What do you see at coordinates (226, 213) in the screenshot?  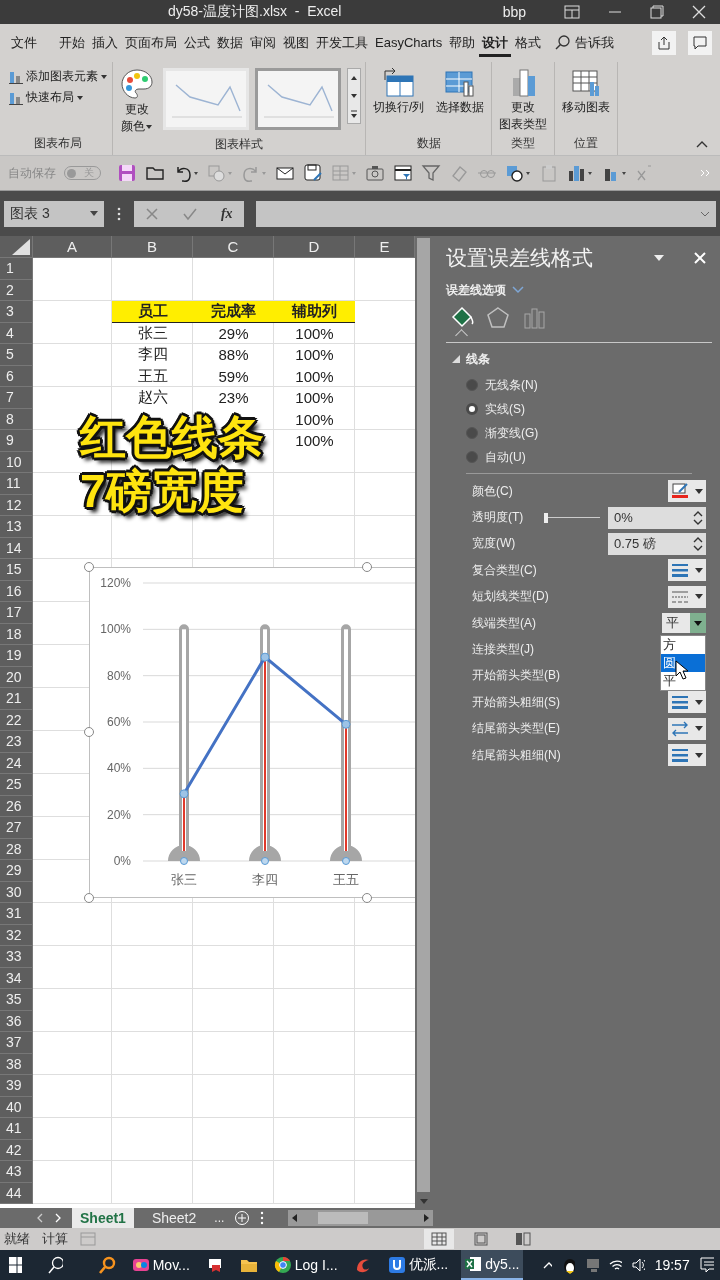 I see `insert-function-button: fx` at bounding box center [226, 213].